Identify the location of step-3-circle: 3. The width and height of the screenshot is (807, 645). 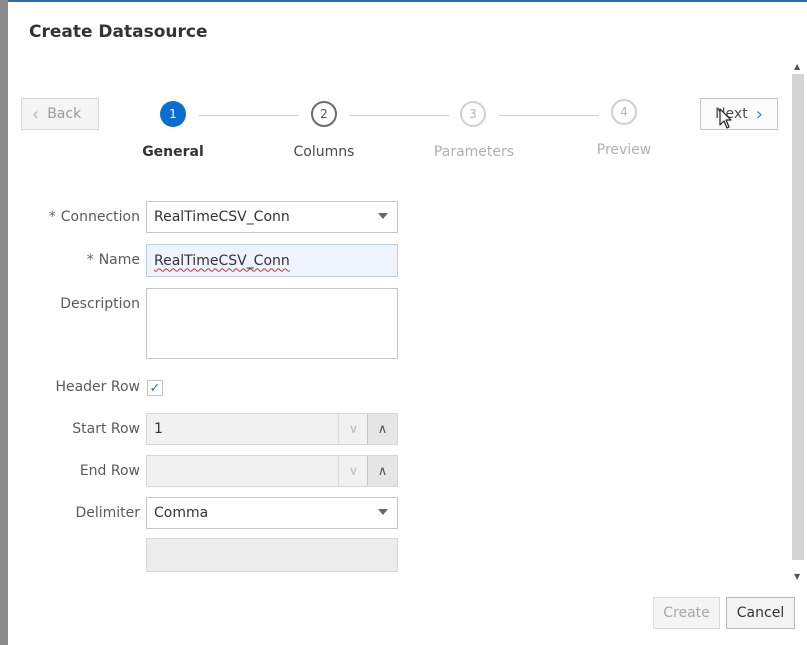
(473, 114).